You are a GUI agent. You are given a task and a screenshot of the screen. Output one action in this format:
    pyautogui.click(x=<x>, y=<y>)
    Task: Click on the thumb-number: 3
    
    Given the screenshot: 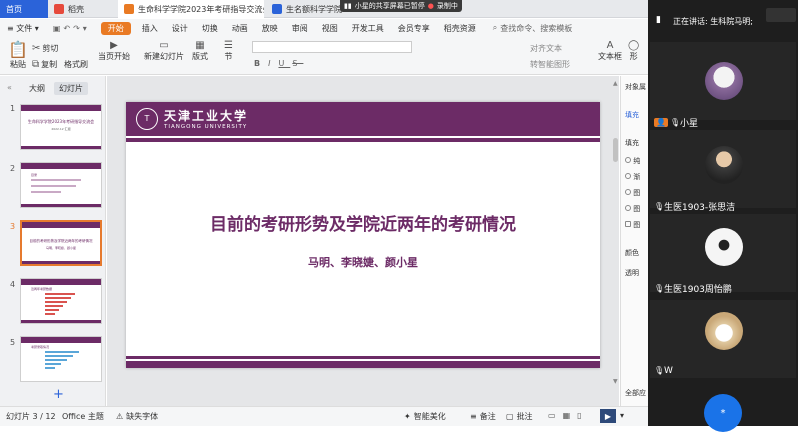 What is the action you would take?
    pyautogui.click(x=13, y=226)
    